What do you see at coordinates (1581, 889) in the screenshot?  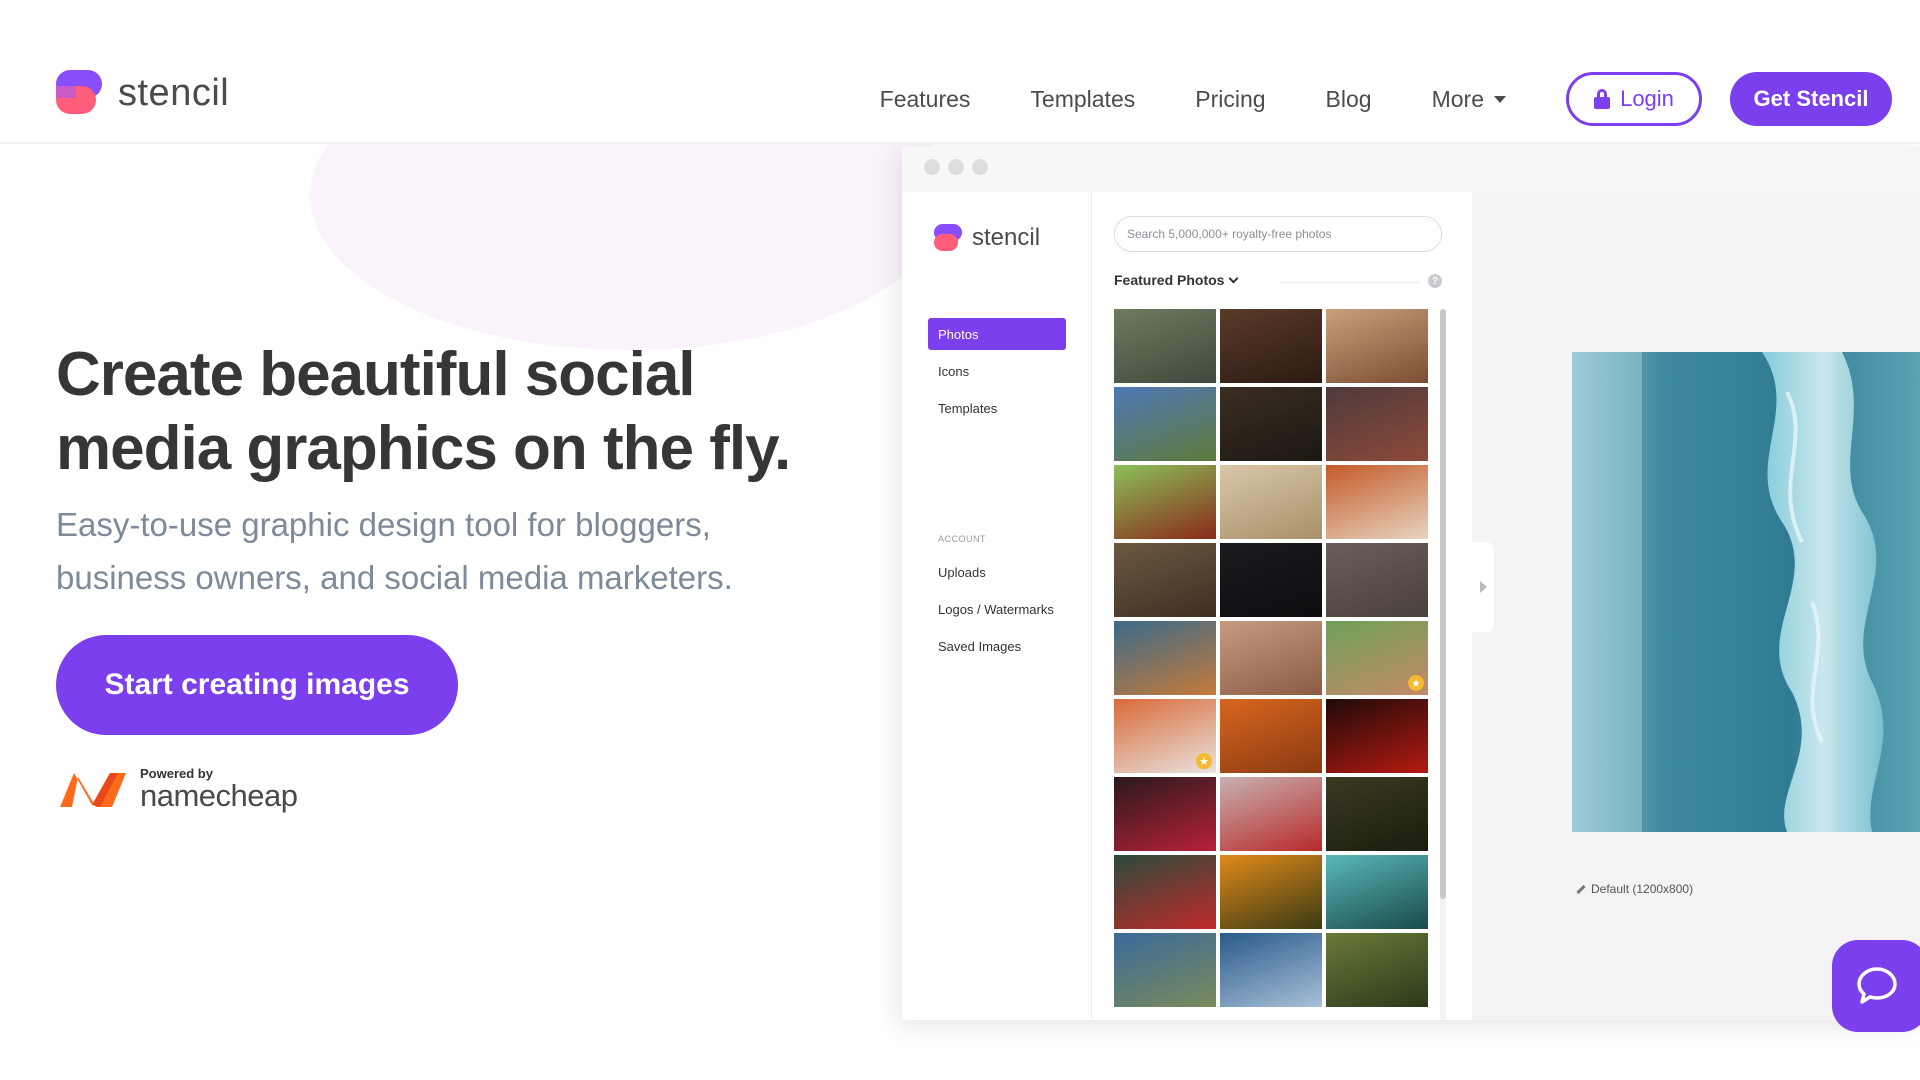 I see `pencil-icon` at bounding box center [1581, 889].